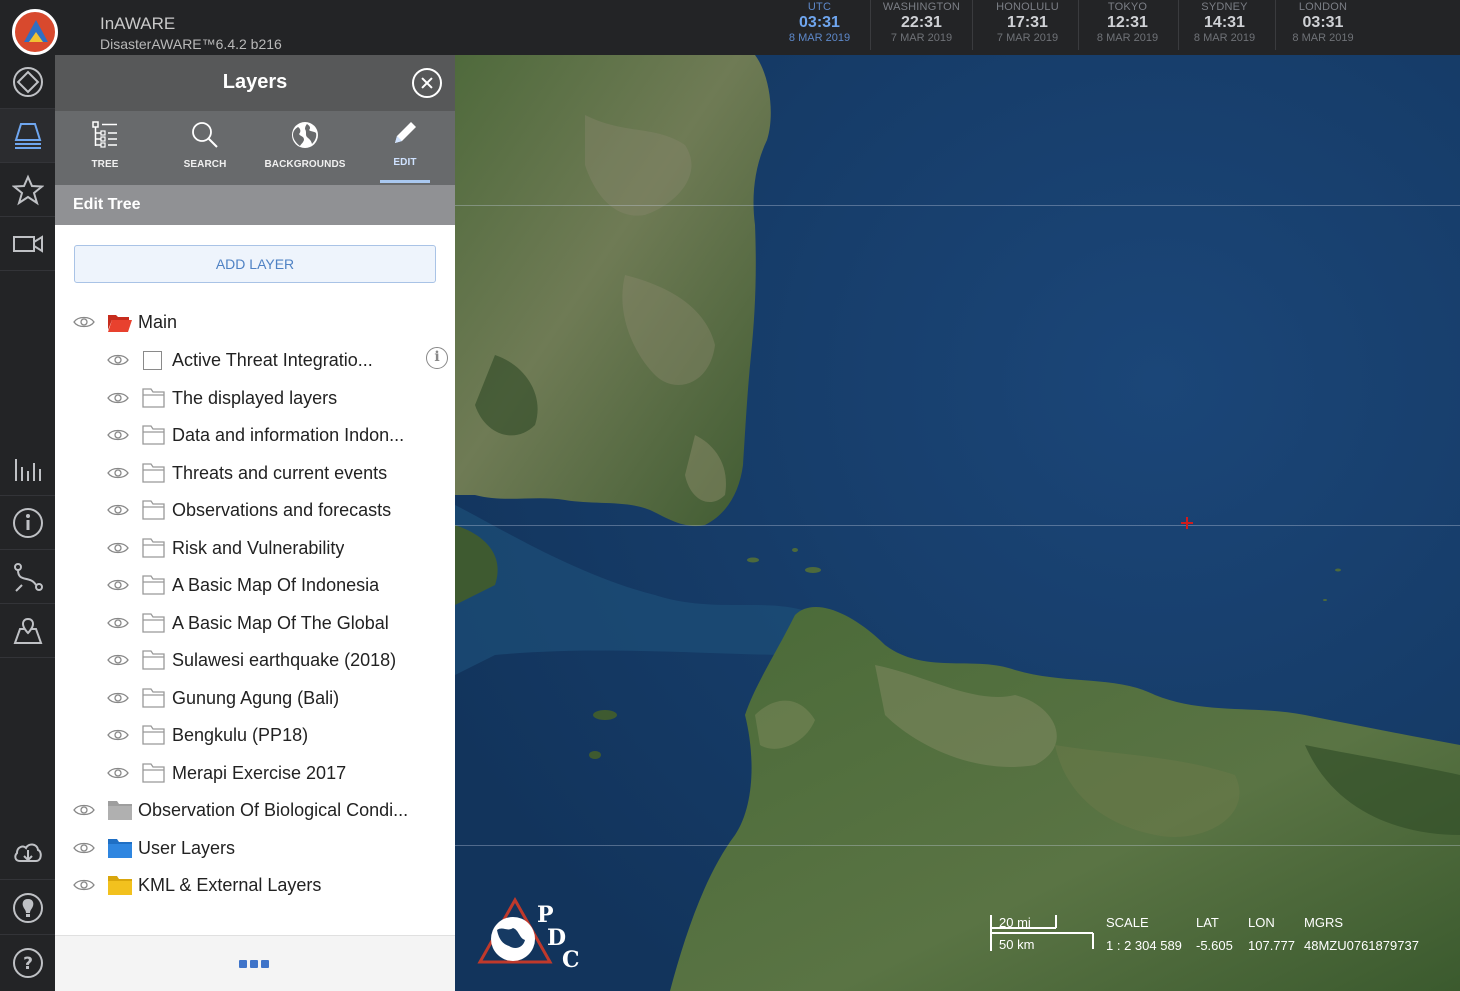 Image resolution: width=1460 pixels, height=991 pixels. Describe the element at coordinates (27, 908) in the screenshot. I see `tips-icon` at that location.